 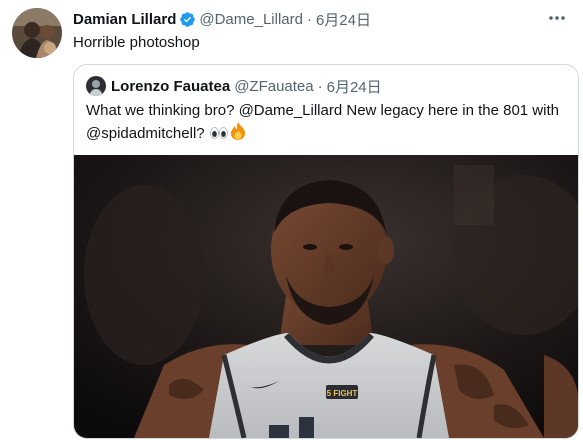 I want to click on fire-emoji-icon, so click(x=238, y=134).